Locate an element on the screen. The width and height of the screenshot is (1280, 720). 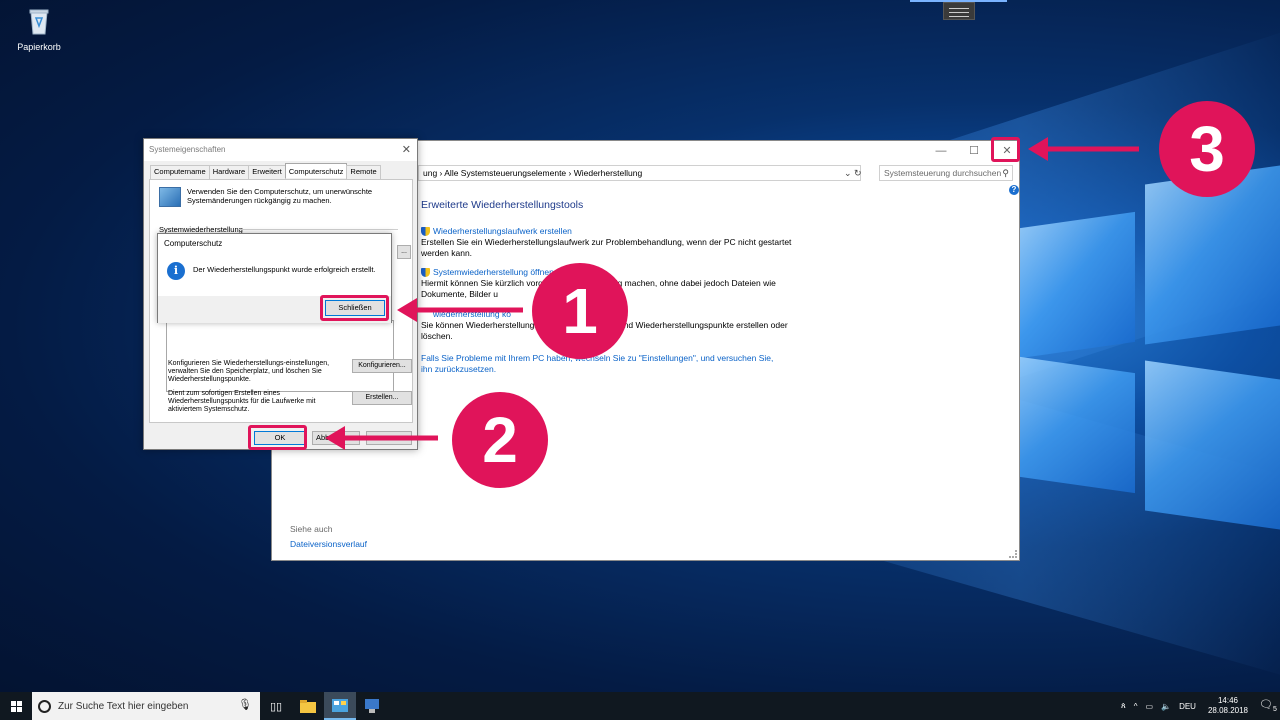
close-icon: ✕ is located at coordinates (406, 150).